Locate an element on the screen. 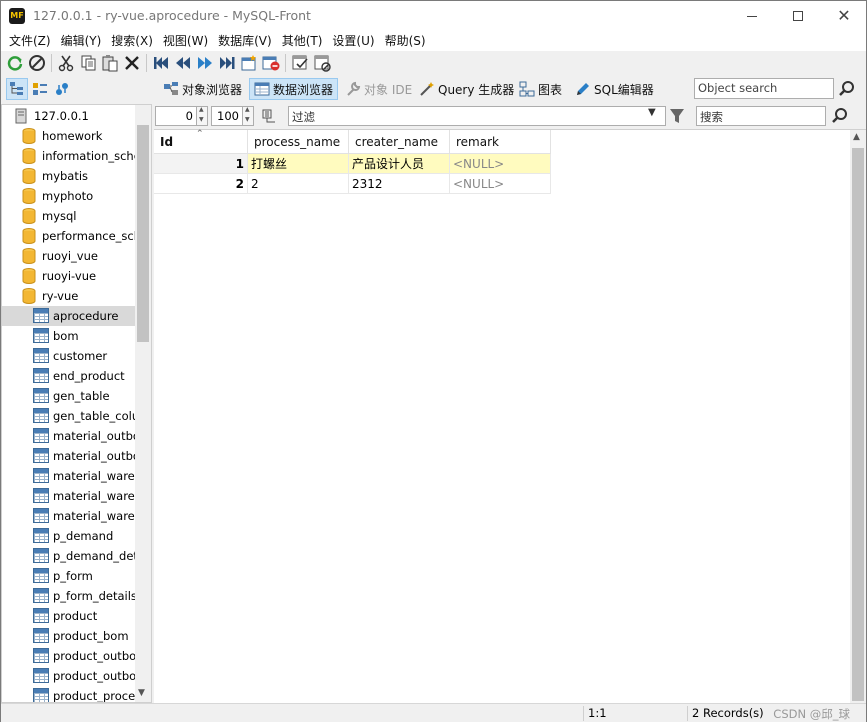 This screenshot has height=722, width=867. tree-item-table: product_procedure is located at coordinates (68, 694).